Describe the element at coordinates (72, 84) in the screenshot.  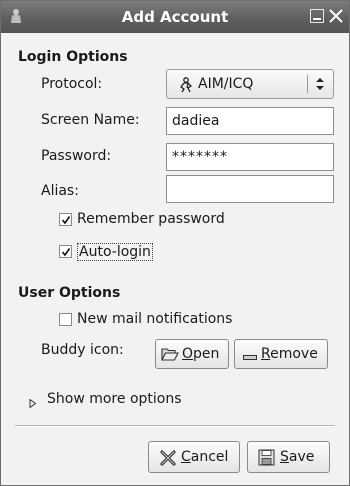
I see `protocol-label: Protocol:` at that location.